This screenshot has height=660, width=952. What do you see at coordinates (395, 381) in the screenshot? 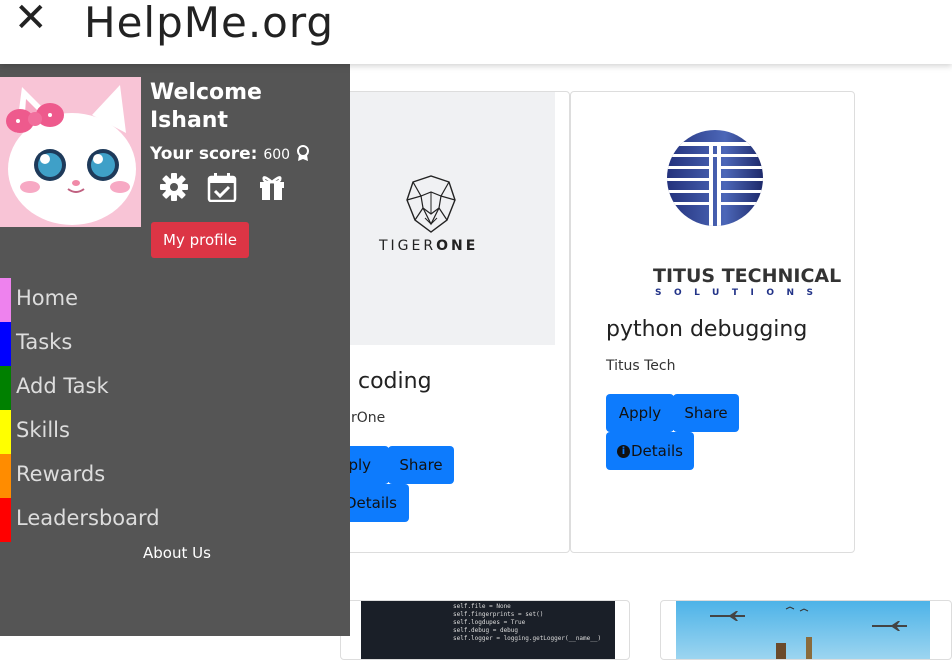
I see `task-title: coding` at bounding box center [395, 381].